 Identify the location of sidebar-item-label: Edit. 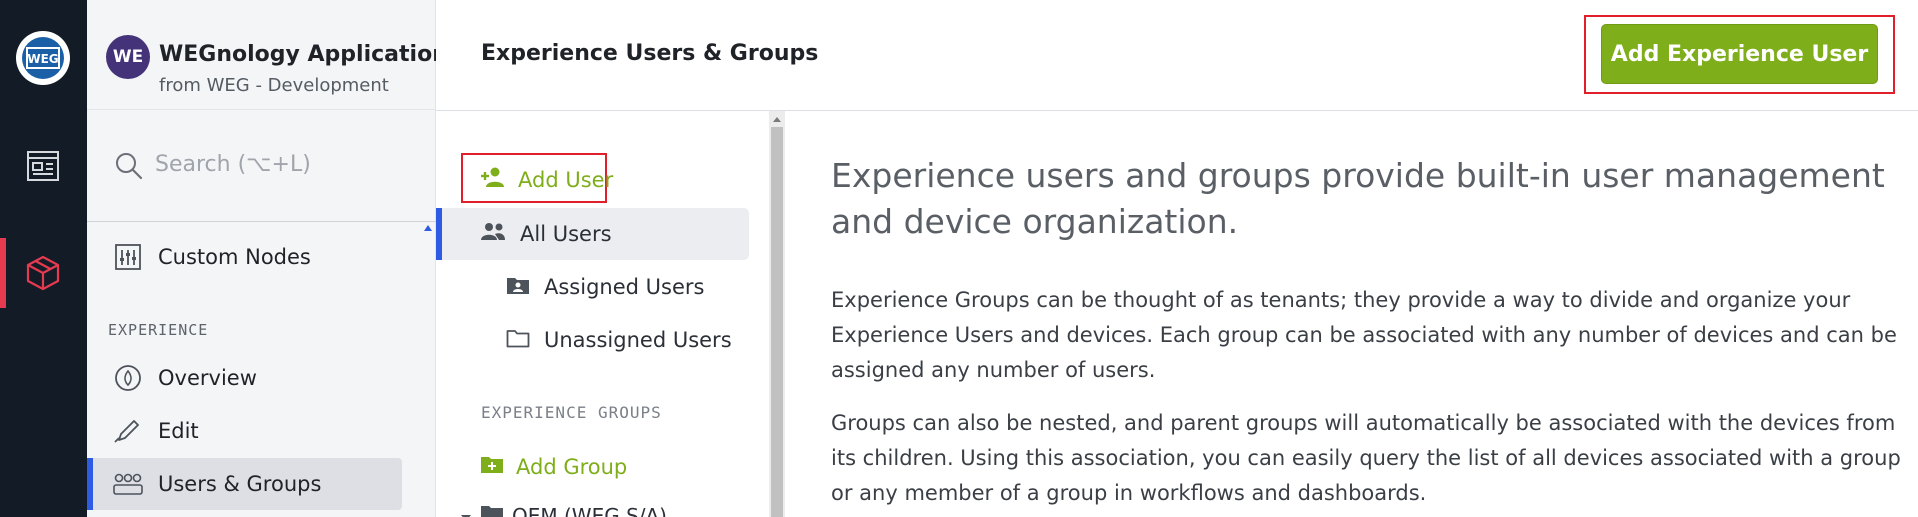
(178, 431).